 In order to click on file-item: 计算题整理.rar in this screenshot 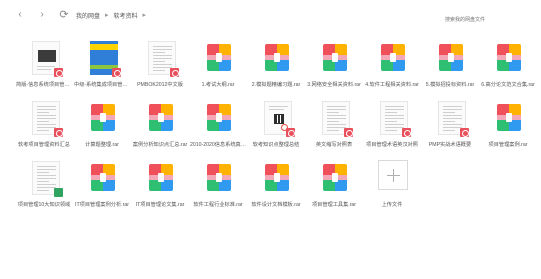, I will do `click(102, 126)`.